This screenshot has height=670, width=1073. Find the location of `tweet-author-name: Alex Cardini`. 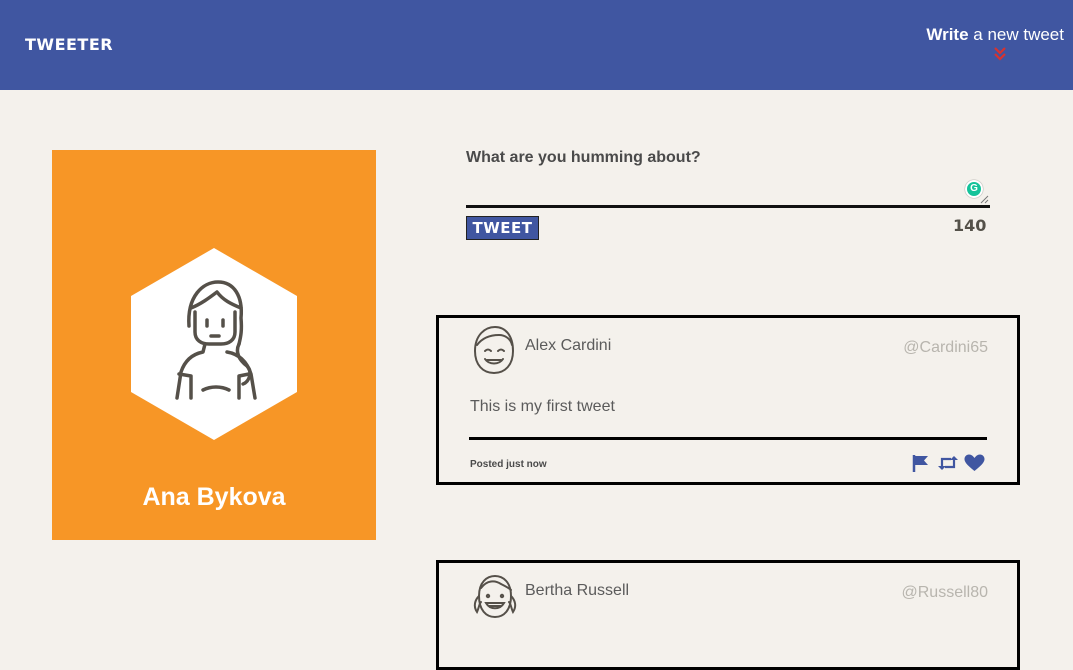

tweet-author-name: Alex Cardini is located at coordinates (568, 345).